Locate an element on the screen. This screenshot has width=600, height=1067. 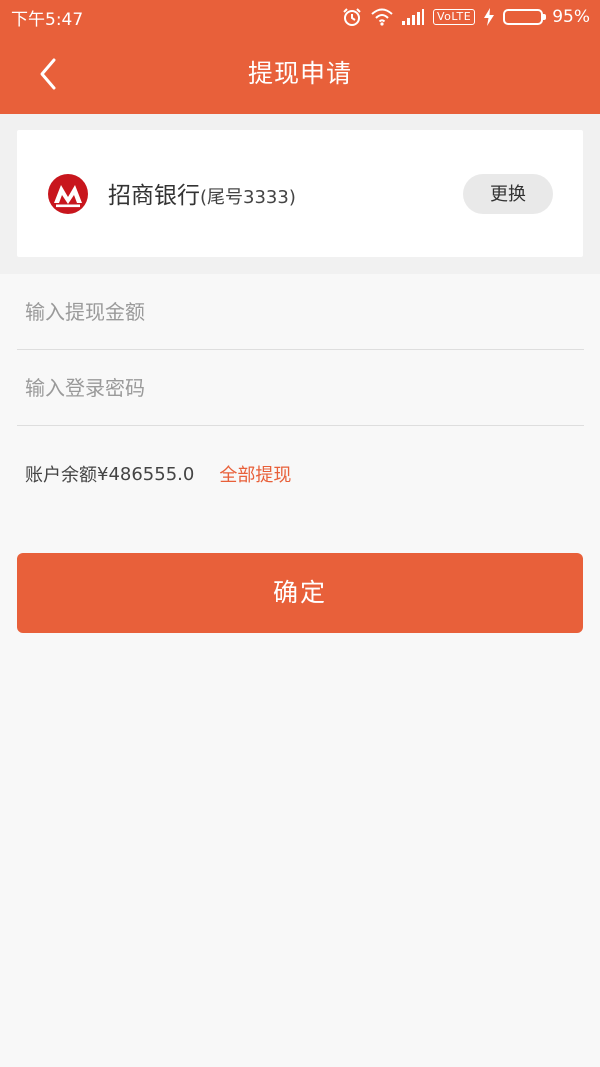
bank-name-line: 招商银行(尾号3333) is located at coordinates (202, 193).